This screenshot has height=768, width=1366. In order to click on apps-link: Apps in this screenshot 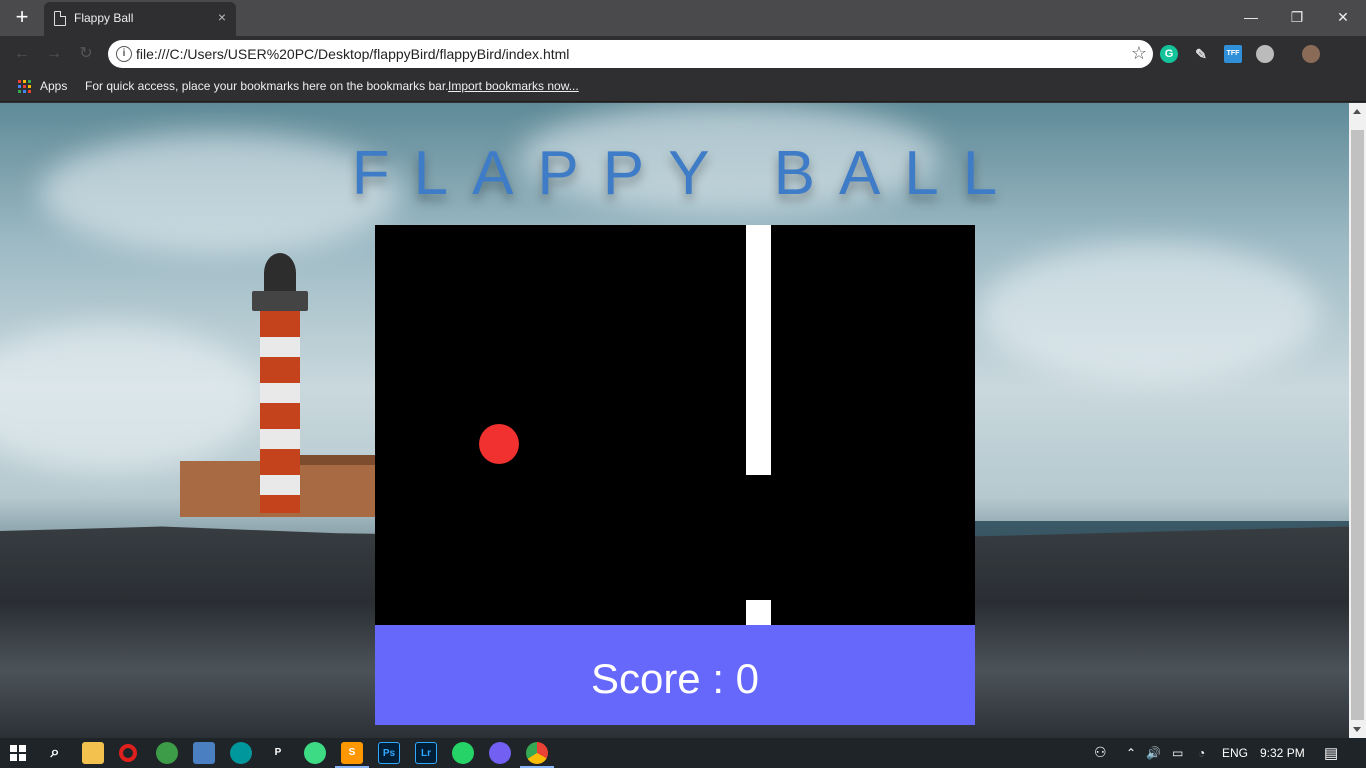, I will do `click(53, 86)`.